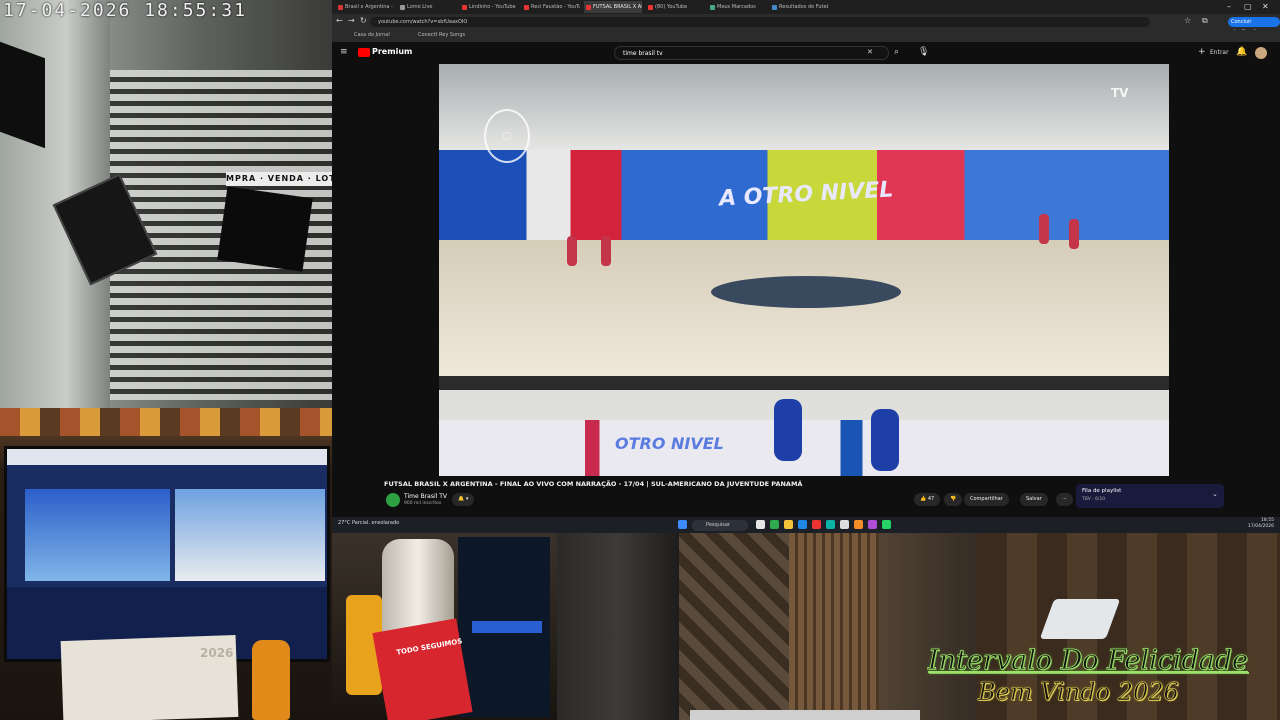 The height and width of the screenshot is (720, 1280). What do you see at coordinates (166, 422) in the screenshot?
I see `shelf` at bounding box center [166, 422].